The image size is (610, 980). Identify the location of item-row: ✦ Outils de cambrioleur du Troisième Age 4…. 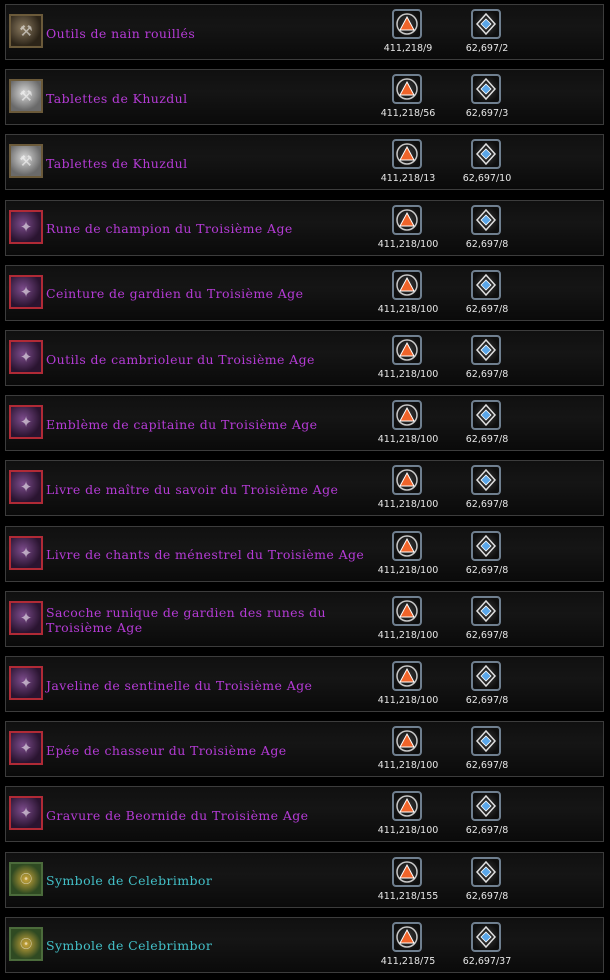
(304, 358).